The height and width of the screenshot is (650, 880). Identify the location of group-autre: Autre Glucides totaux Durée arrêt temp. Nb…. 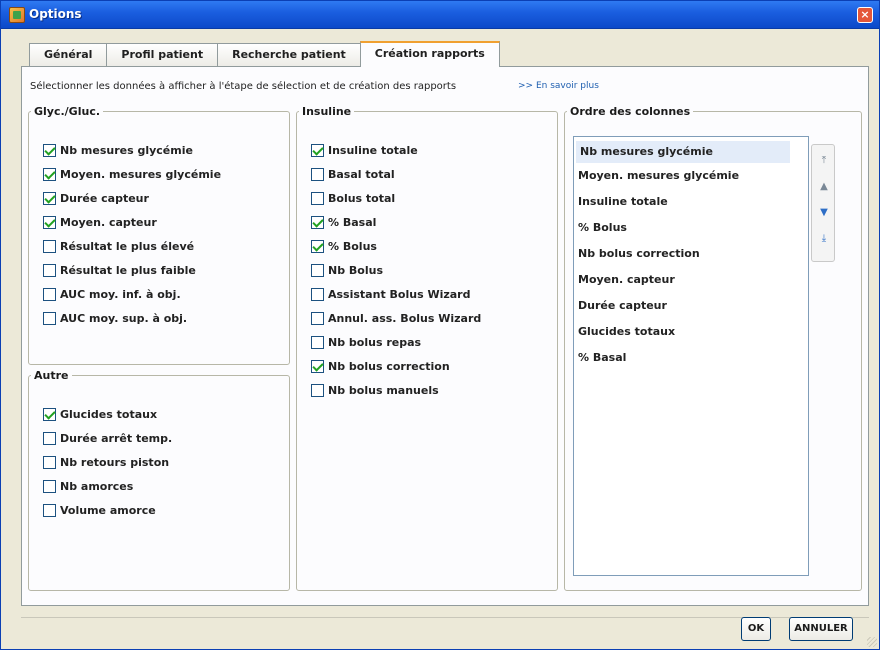
(159, 480).